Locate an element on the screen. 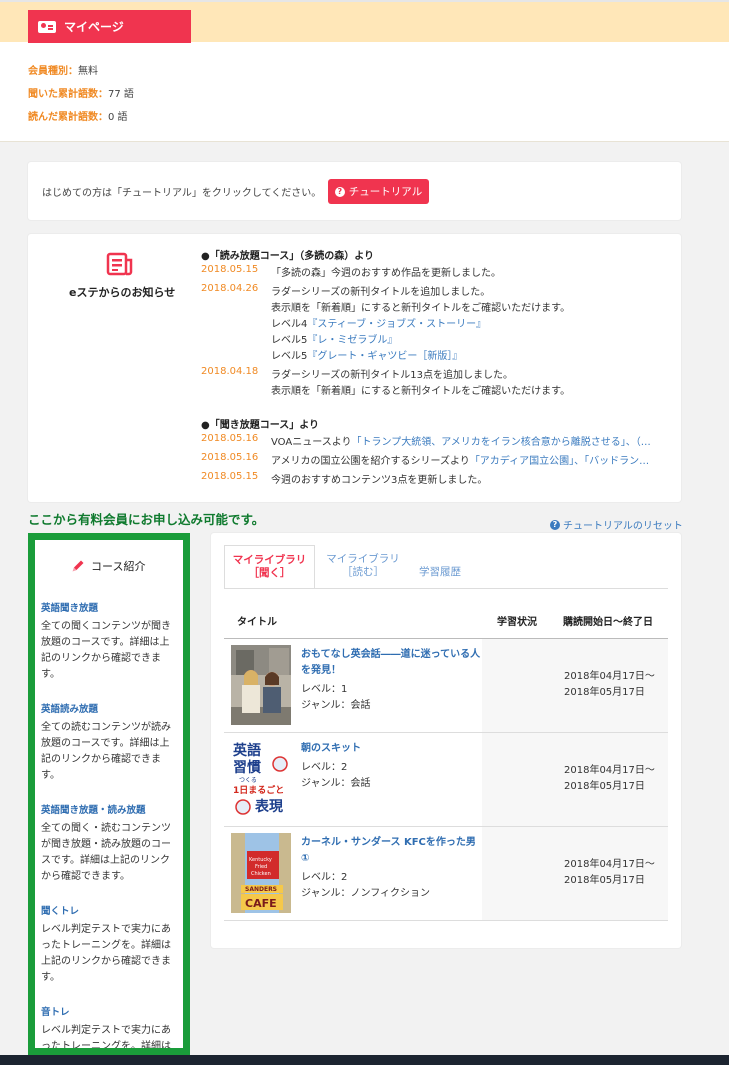  tutorial-button: ? チュートリアル is located at coordinates (378, 191).